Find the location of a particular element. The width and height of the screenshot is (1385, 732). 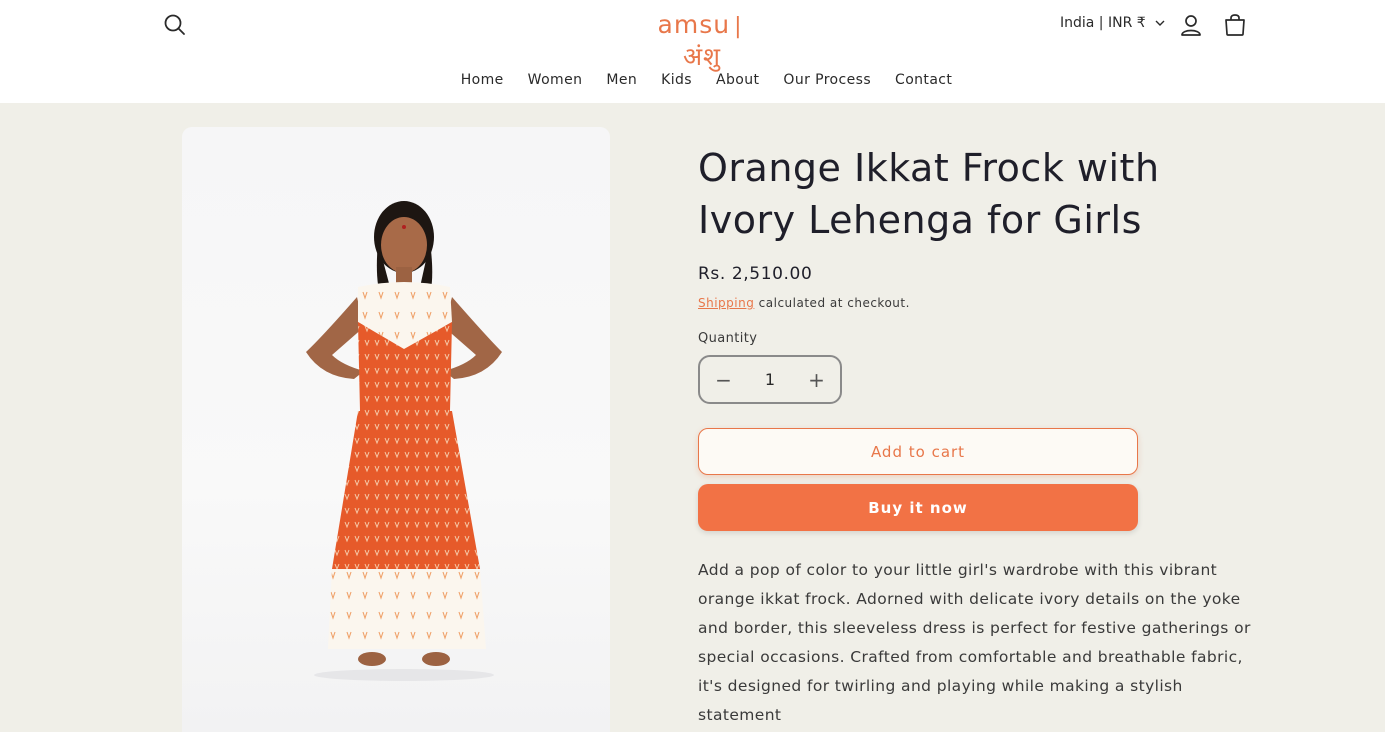

plus-icon: + is located at coordinates (816, 379).